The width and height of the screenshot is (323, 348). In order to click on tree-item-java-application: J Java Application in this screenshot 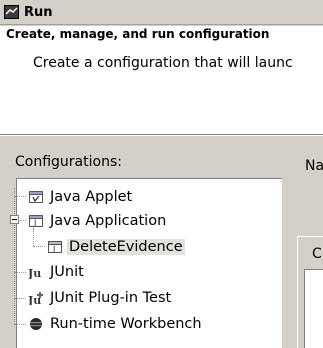, I will do `click(98, 221)`.